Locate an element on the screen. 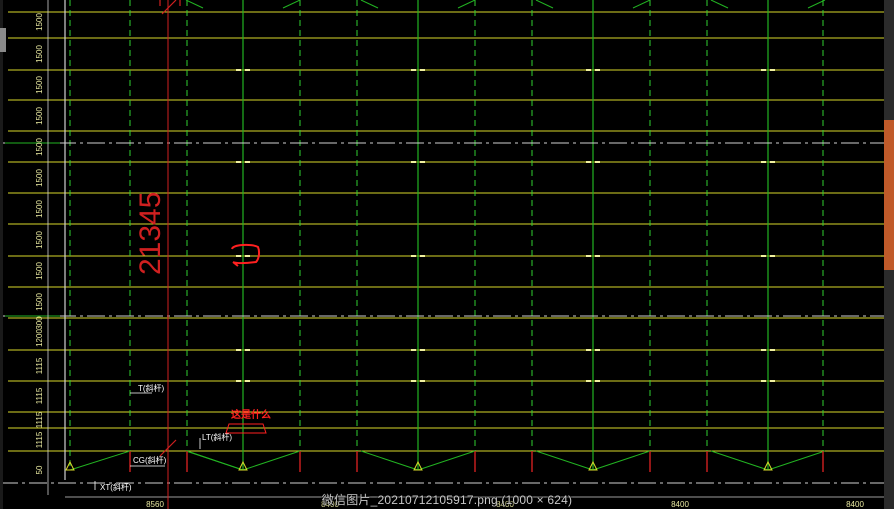 The height and width of the screenshot is (509, 894). support-triangles is located at coordinates (419, 465).